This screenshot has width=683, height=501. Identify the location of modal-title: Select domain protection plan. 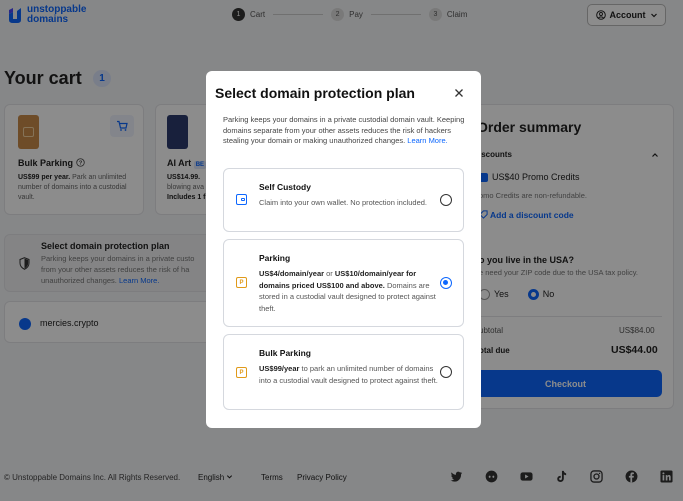
(315, 93).